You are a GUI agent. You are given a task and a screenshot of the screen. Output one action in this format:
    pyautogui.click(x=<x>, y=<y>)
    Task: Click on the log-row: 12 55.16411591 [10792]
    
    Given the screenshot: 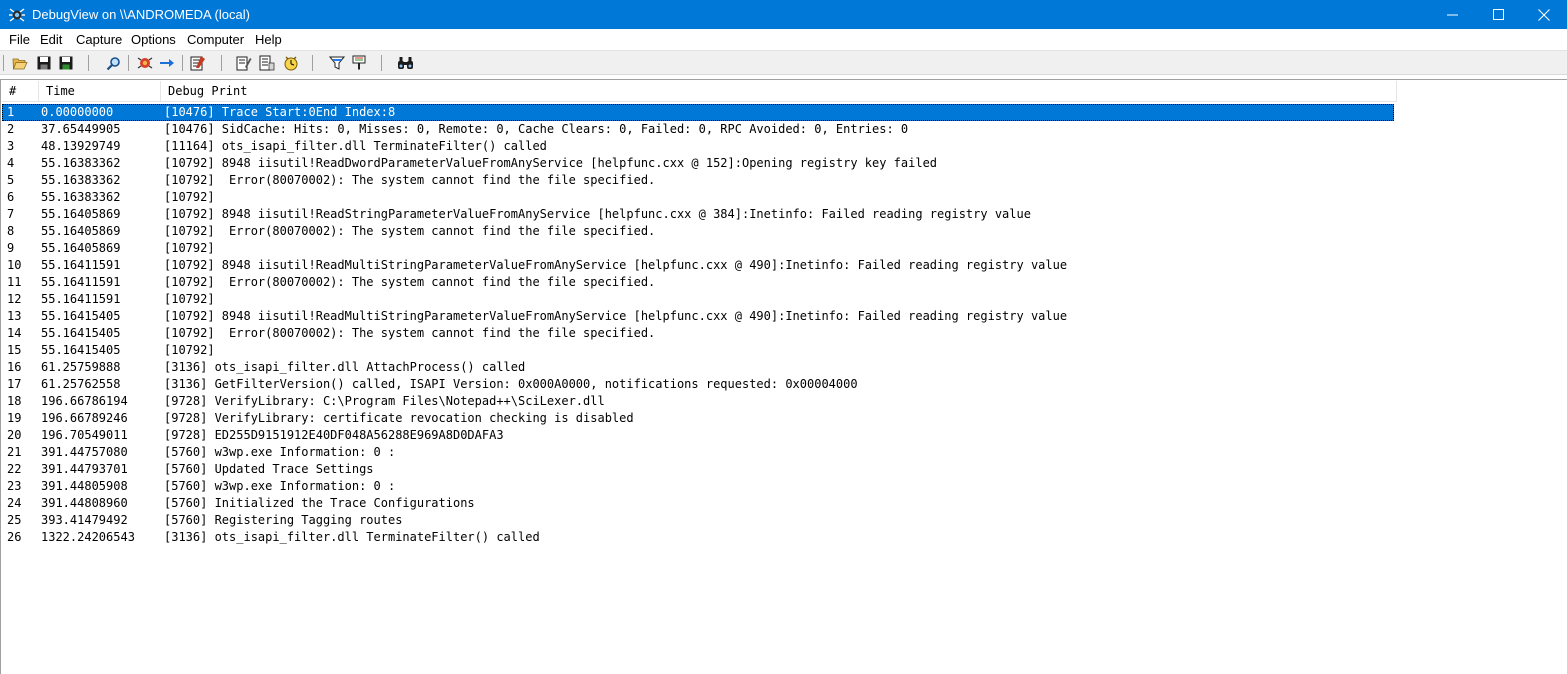 What is the action you would take?
    pyautogui.click(x=698, y=299)
    